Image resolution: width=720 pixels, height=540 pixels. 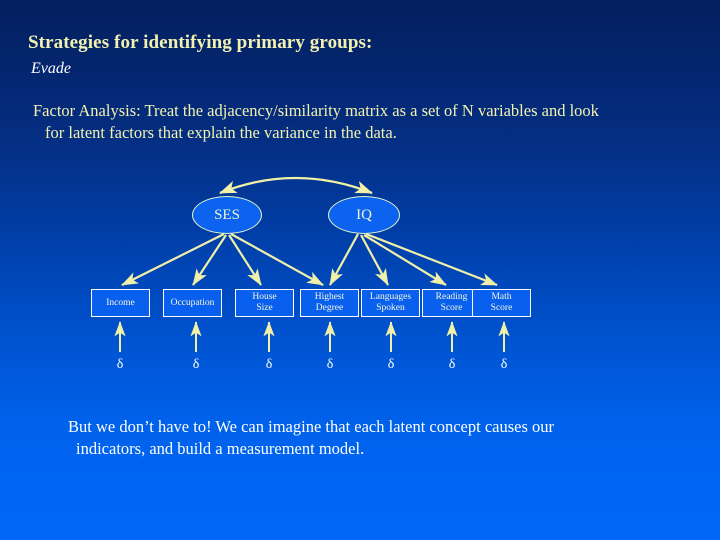 What do you see at coordinates (451, 297) in the screenshot?
I see `indicator-label-reading-score-line1: Reading` at bounding box center [451, 297].